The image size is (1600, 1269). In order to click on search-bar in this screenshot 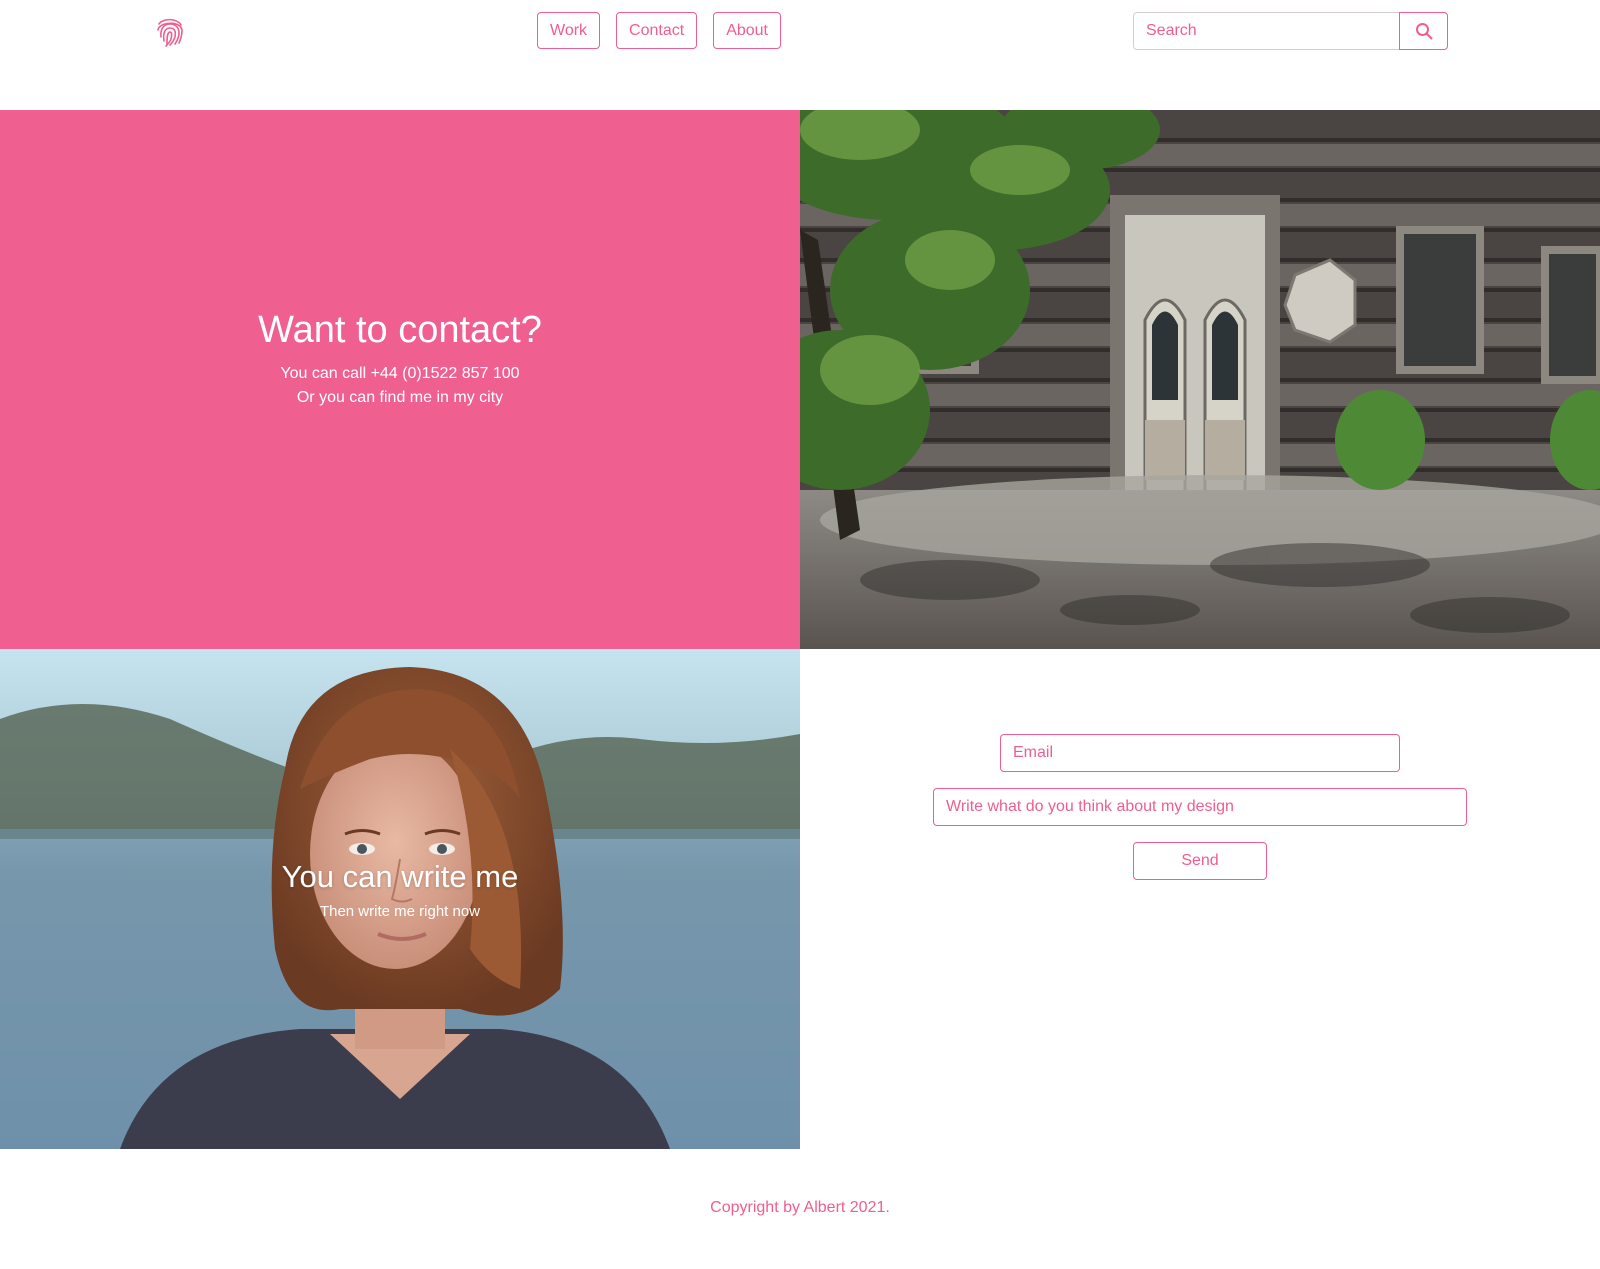, I will do `click(1290, 31)`.